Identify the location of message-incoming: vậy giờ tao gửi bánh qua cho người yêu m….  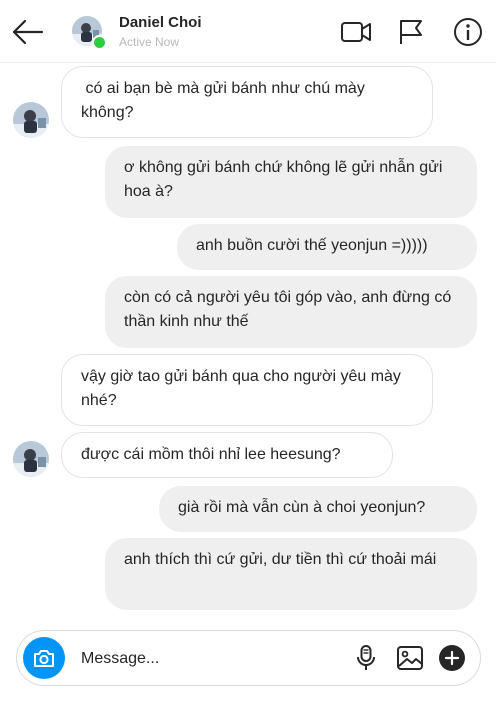
(247, 390).